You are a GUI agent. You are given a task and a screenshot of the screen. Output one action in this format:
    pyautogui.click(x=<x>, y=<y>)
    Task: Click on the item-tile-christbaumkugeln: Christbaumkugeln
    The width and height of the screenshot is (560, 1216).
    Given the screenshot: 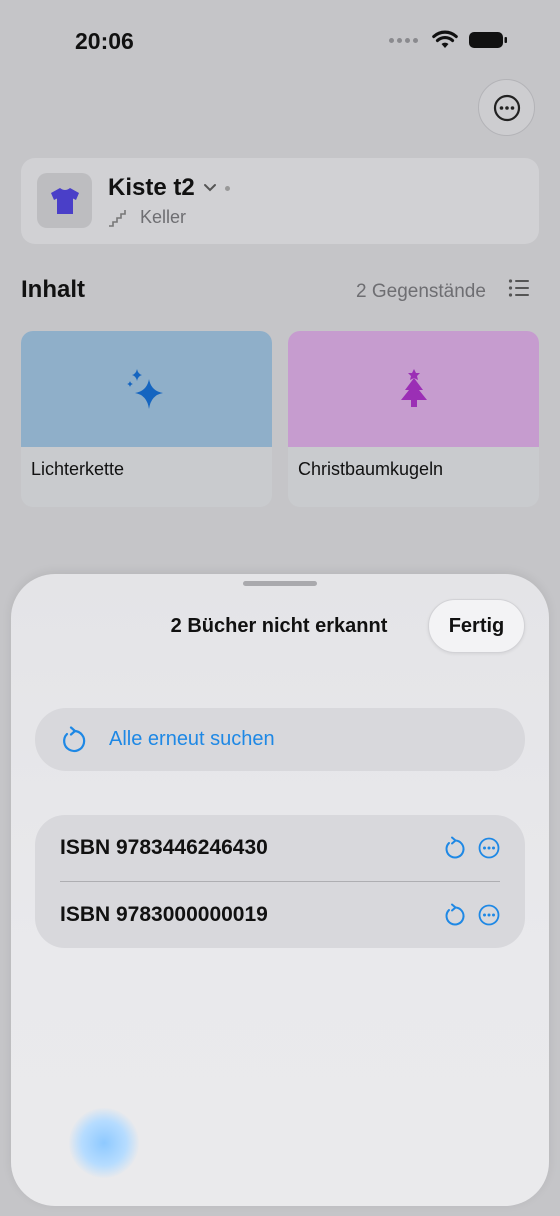 What is the action you would take?
    pyautogui.click(x=413, y=419)
    